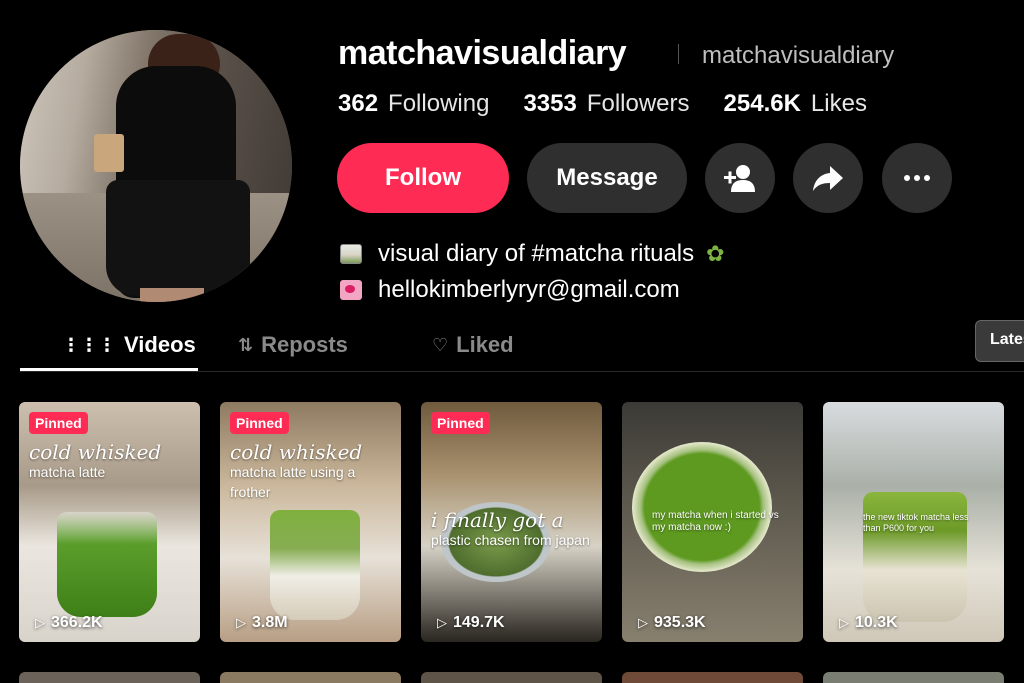 The image size is (1024, 683). What do you see at coordinates (482, 53) in the screenshot?
I see `profile-username: matchavisualdiary` at bounding box center [482, 53].